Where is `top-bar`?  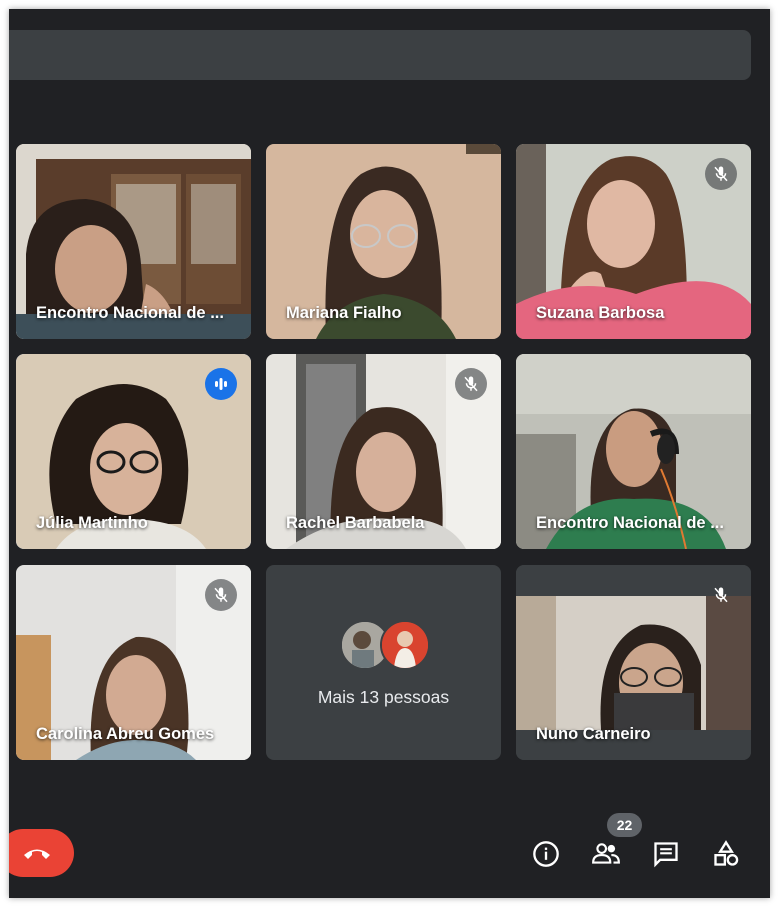 top-bar is located at coordinates (380, 55).